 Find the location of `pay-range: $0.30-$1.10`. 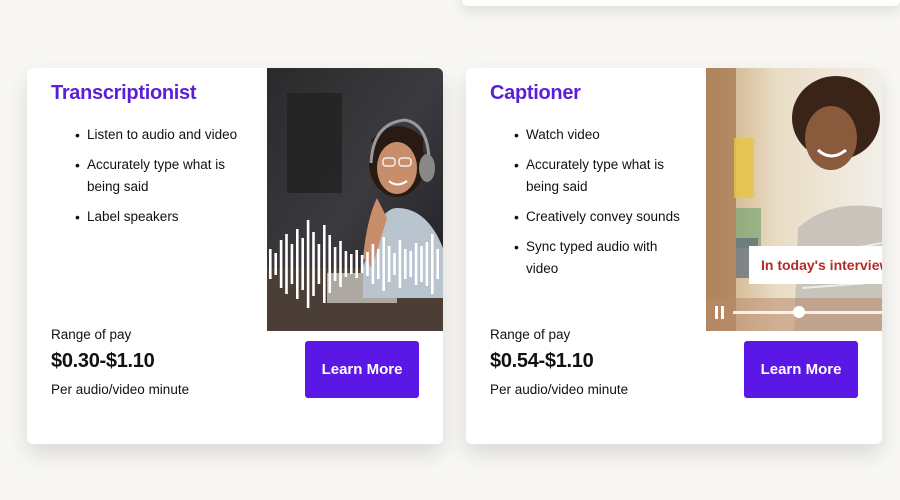

pay-range: $0.30-$1.10 is located at coordinates (103, 361).